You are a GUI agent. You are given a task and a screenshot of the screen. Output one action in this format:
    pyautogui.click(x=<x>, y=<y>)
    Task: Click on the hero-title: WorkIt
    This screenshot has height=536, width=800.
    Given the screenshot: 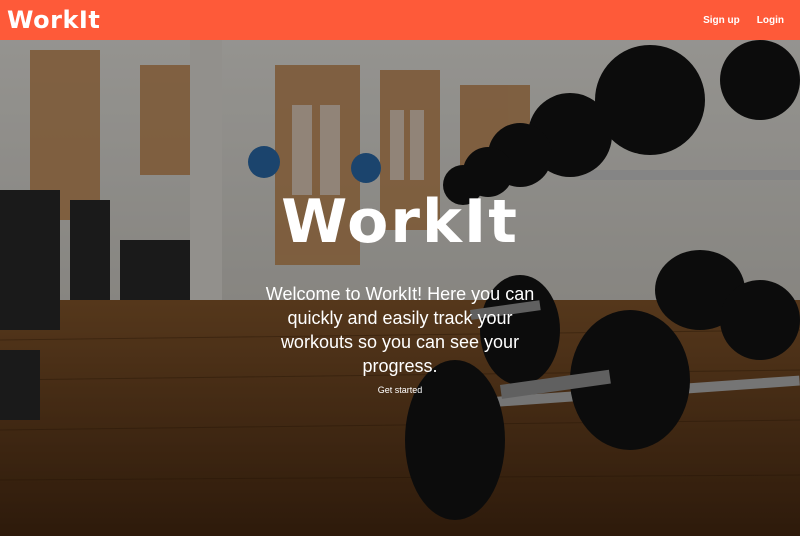 What is the action you would take?
    pyautogui.click(x=400, y=222)
    